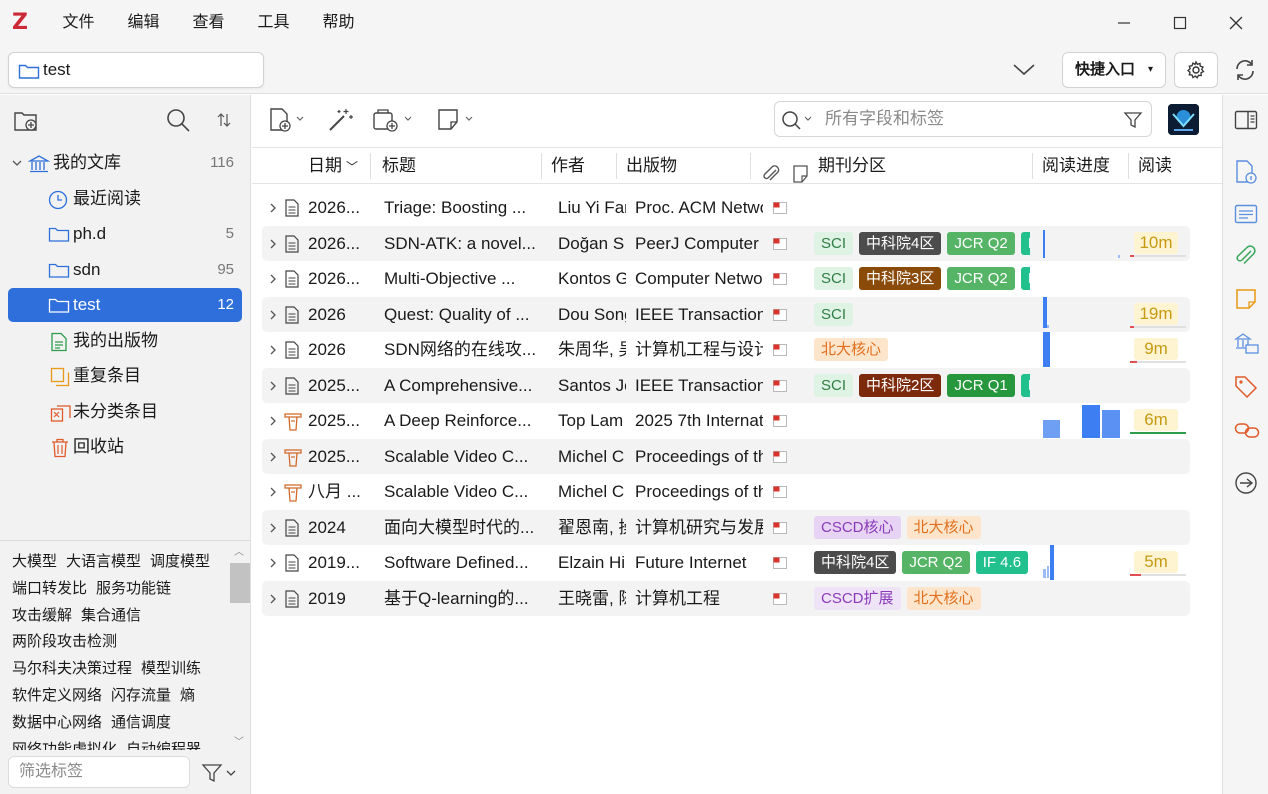 This screenshot has height=794, width=1268. Describe the element at coordinates (125, 163) in the screenshot. I see `tree-item-my-library: 我的文库 116` at that location.